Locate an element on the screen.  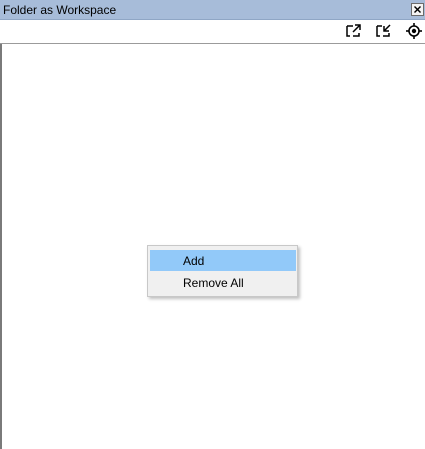
menu-item-add: Add is located at coordinates (223, 260).